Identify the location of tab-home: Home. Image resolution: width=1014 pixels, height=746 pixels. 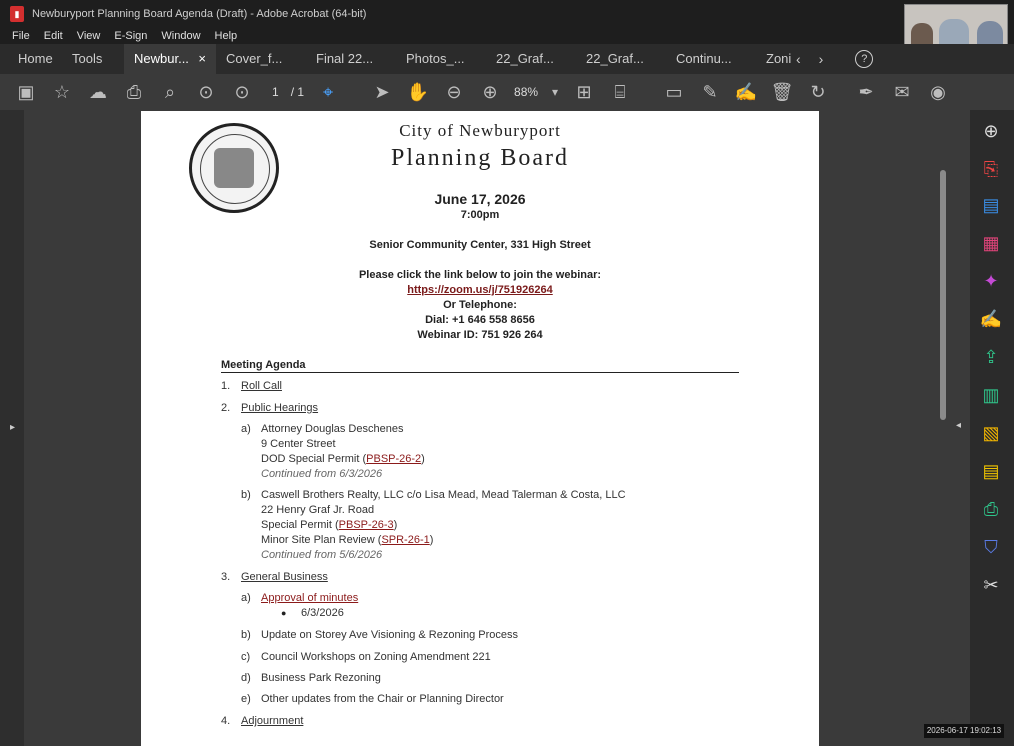
(31, 59).